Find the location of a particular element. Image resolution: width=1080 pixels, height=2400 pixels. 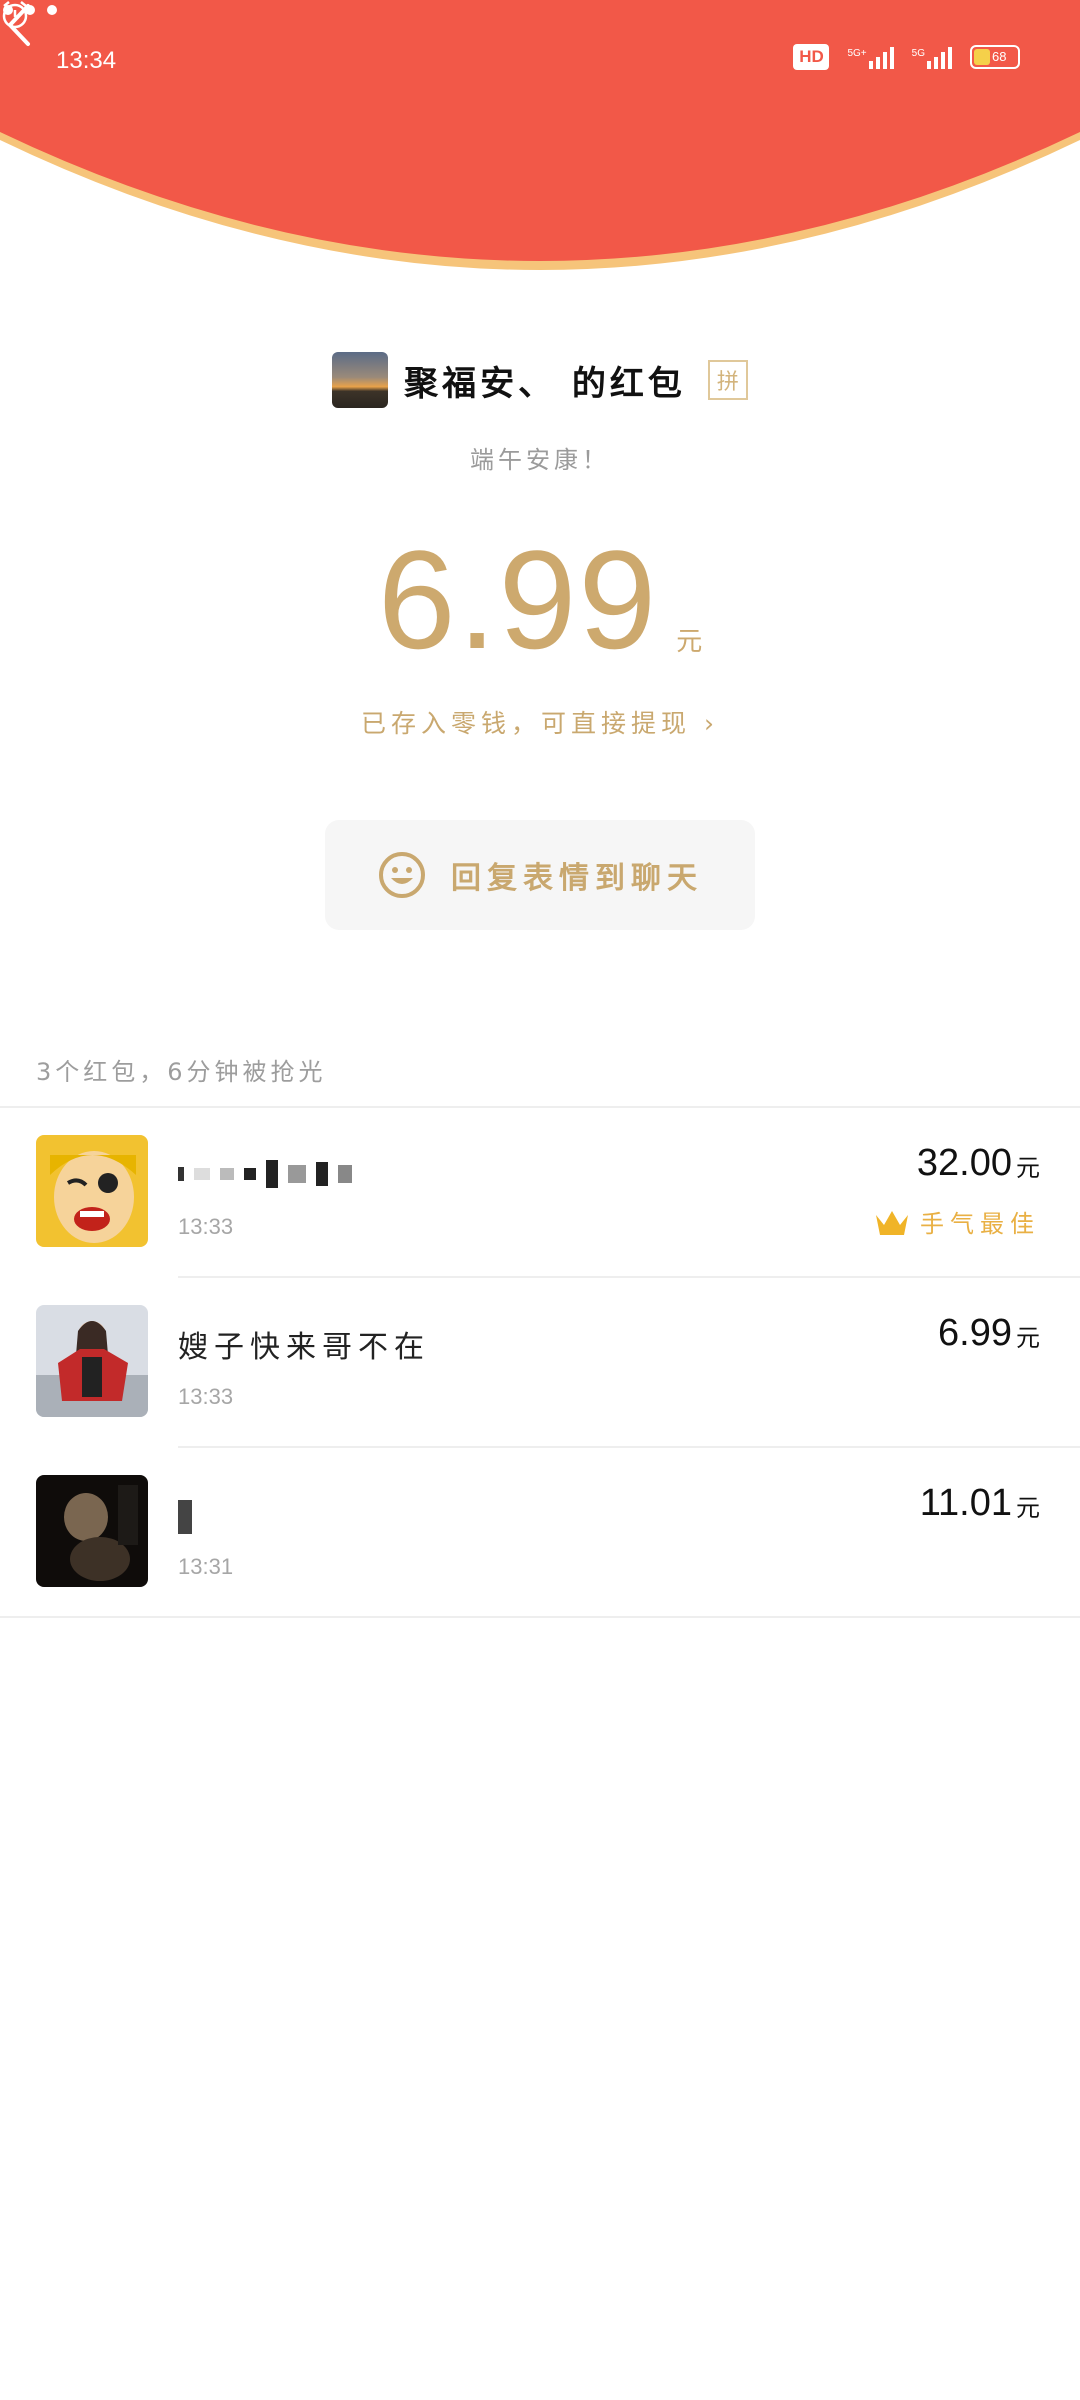

packet-summary: 3个红包，6分钟被抢光 is located at coordinates (181, 1072).